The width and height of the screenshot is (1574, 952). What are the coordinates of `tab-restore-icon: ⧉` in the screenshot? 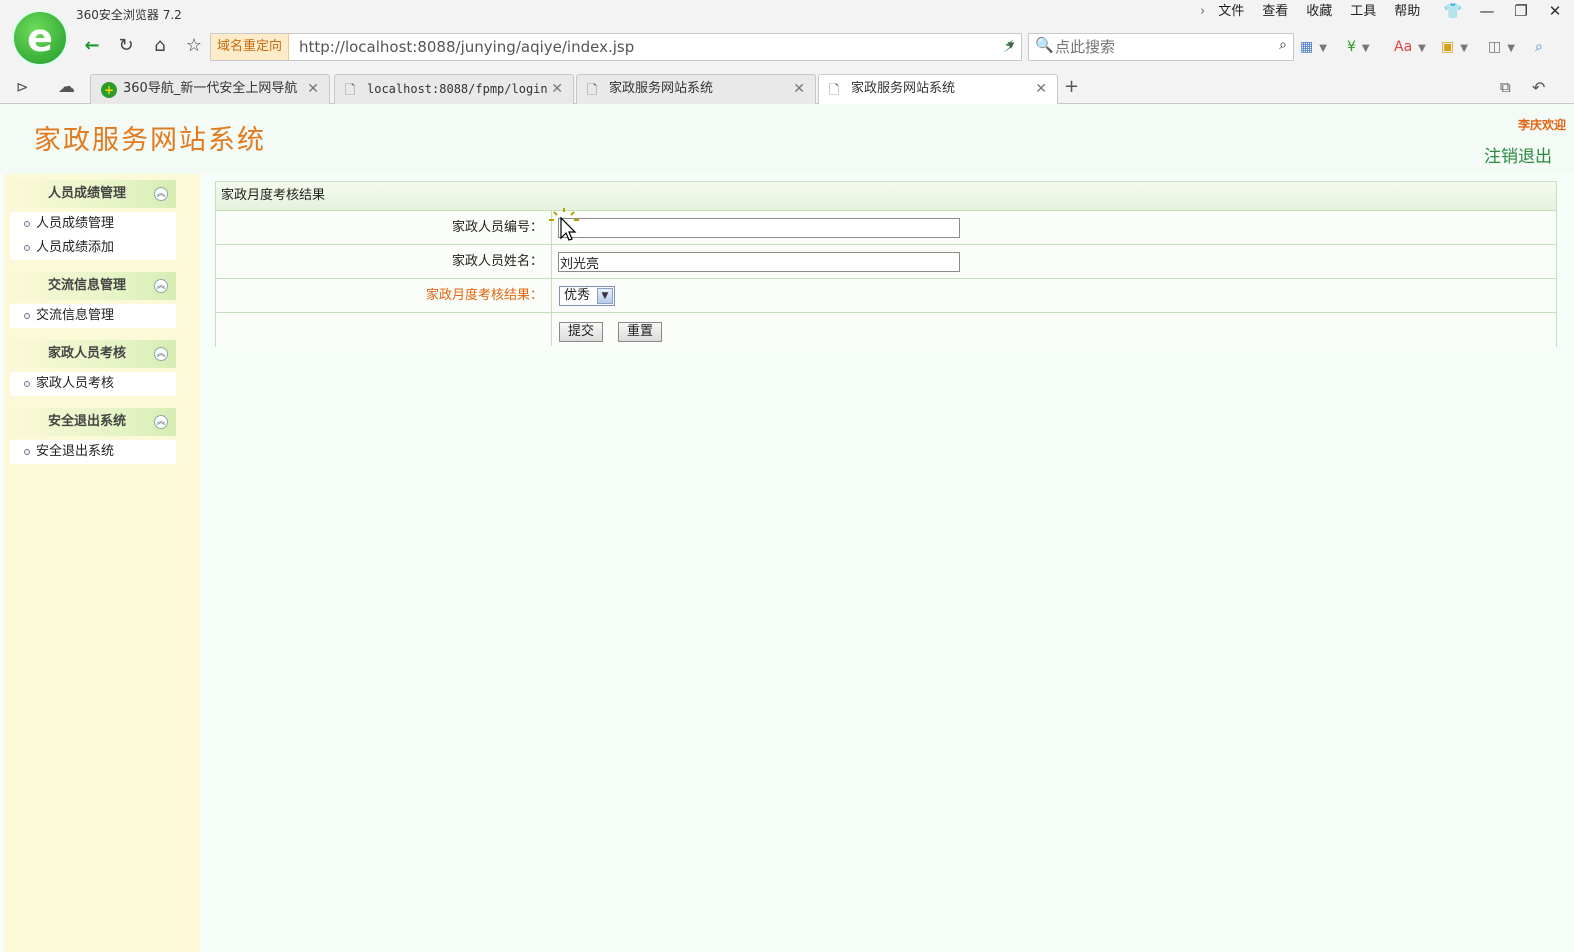 It's located at (1505, 87).